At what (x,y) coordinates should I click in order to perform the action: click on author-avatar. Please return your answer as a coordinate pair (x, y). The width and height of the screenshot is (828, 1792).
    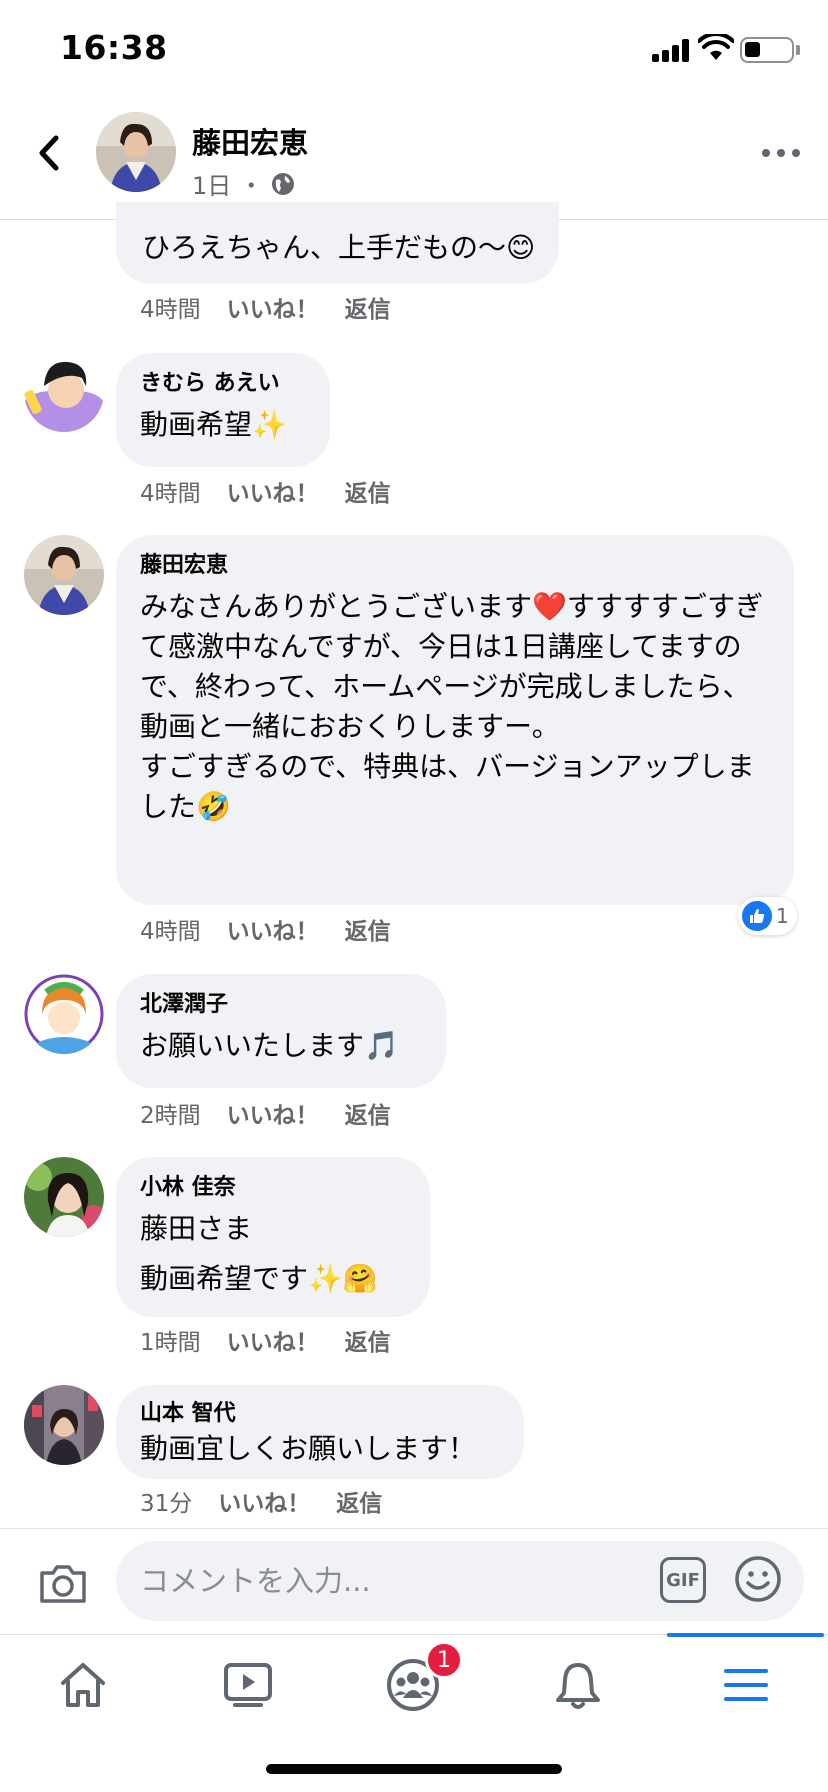
    Looking at the image, I should click on (136, 152).